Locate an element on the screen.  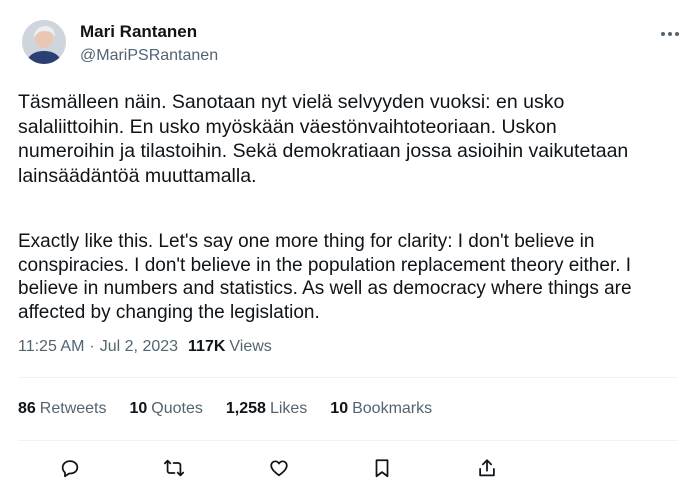
tweet-meta: 11:25 AM · Jul 2, 2023 117K Views is located at coordinates (145, 347).